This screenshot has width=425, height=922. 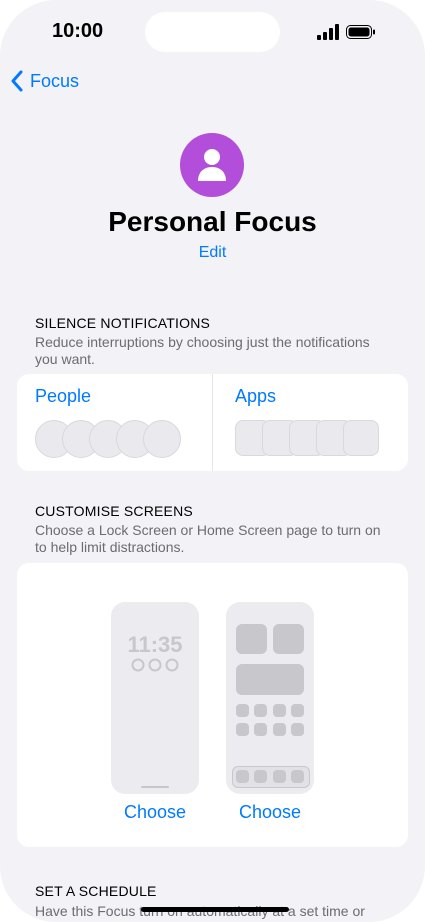 I want to click on focus-avatar, so click(x=212, y=165).